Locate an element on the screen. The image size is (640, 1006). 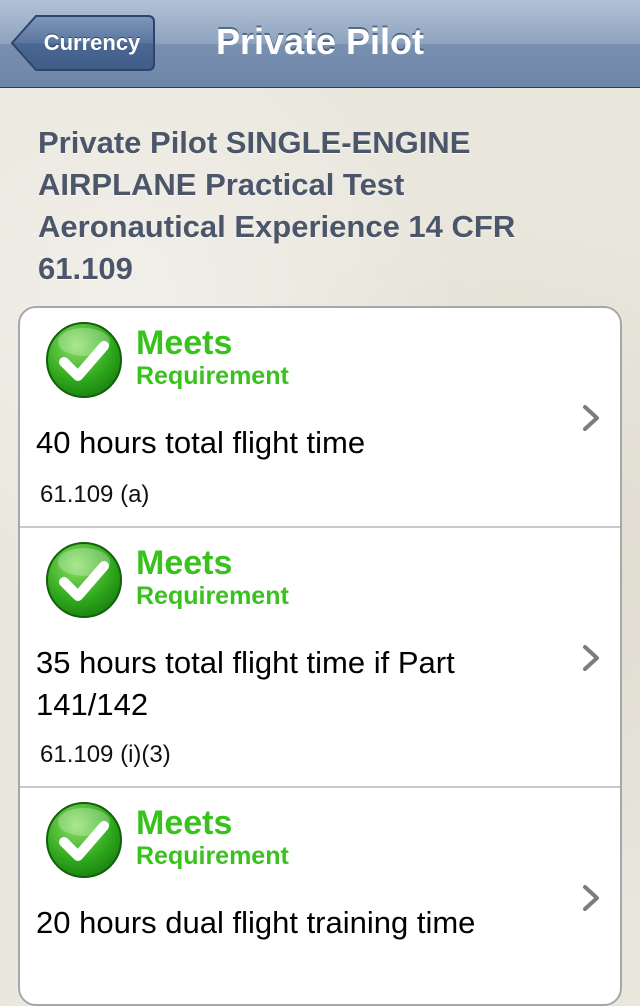
requirement-reference: 61.109 (a) is located at coordinates (95, 494).